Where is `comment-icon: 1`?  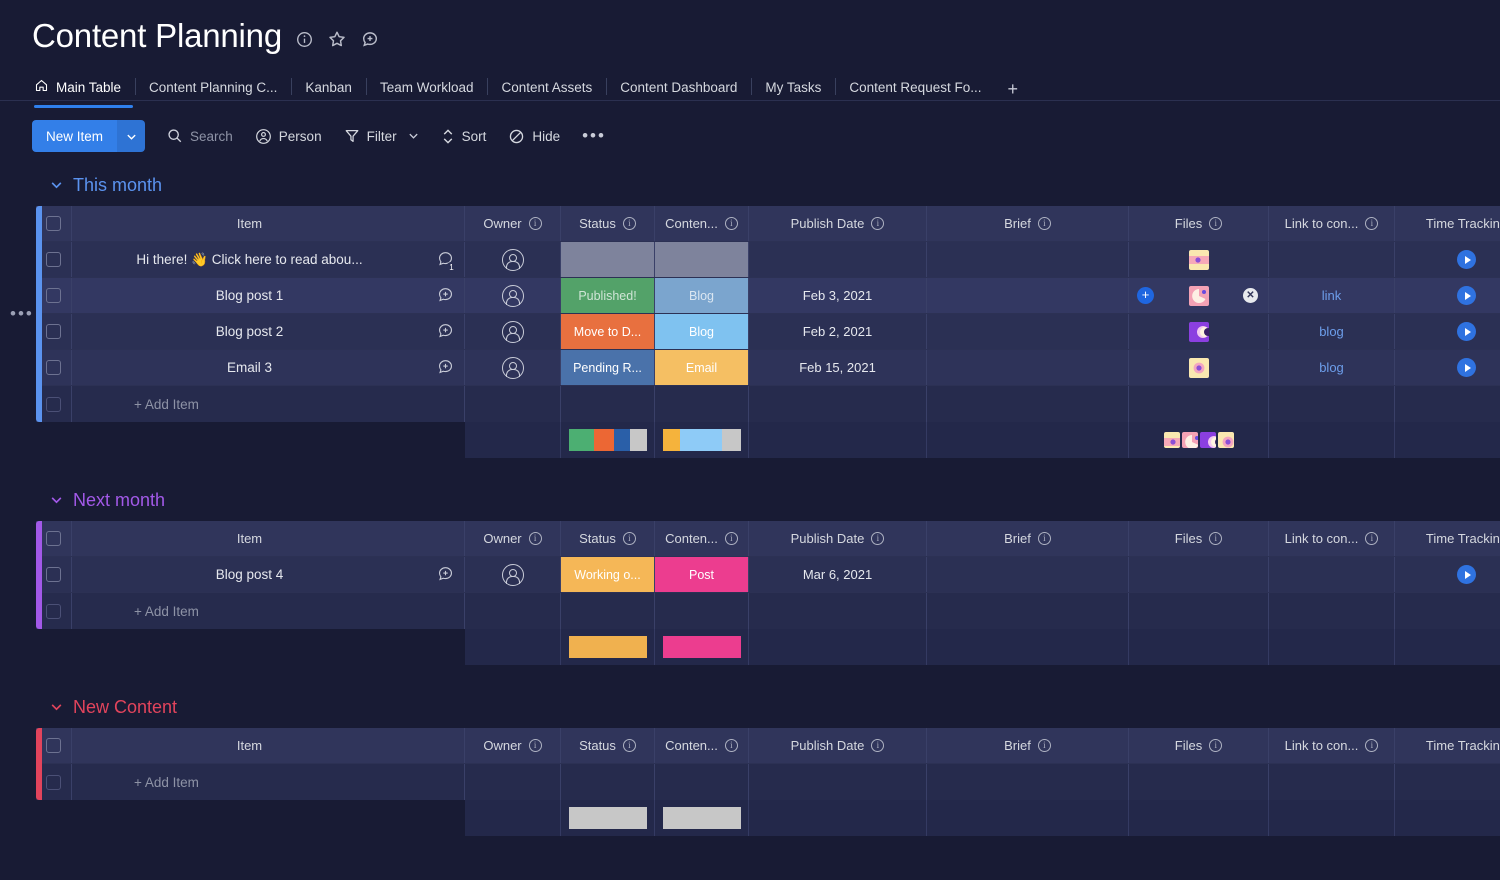
comment-icon: 1 is located at coordinates (447, 261).